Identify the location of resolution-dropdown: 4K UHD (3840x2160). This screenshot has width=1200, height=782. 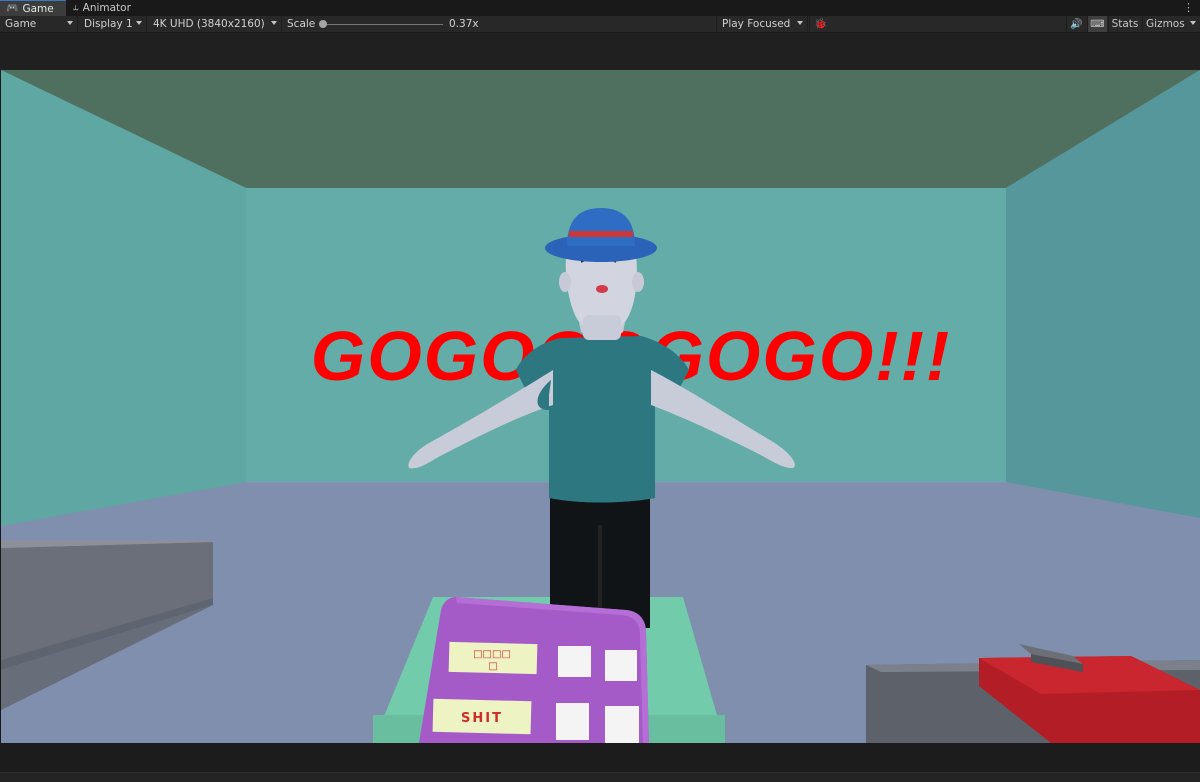
(215, 24).